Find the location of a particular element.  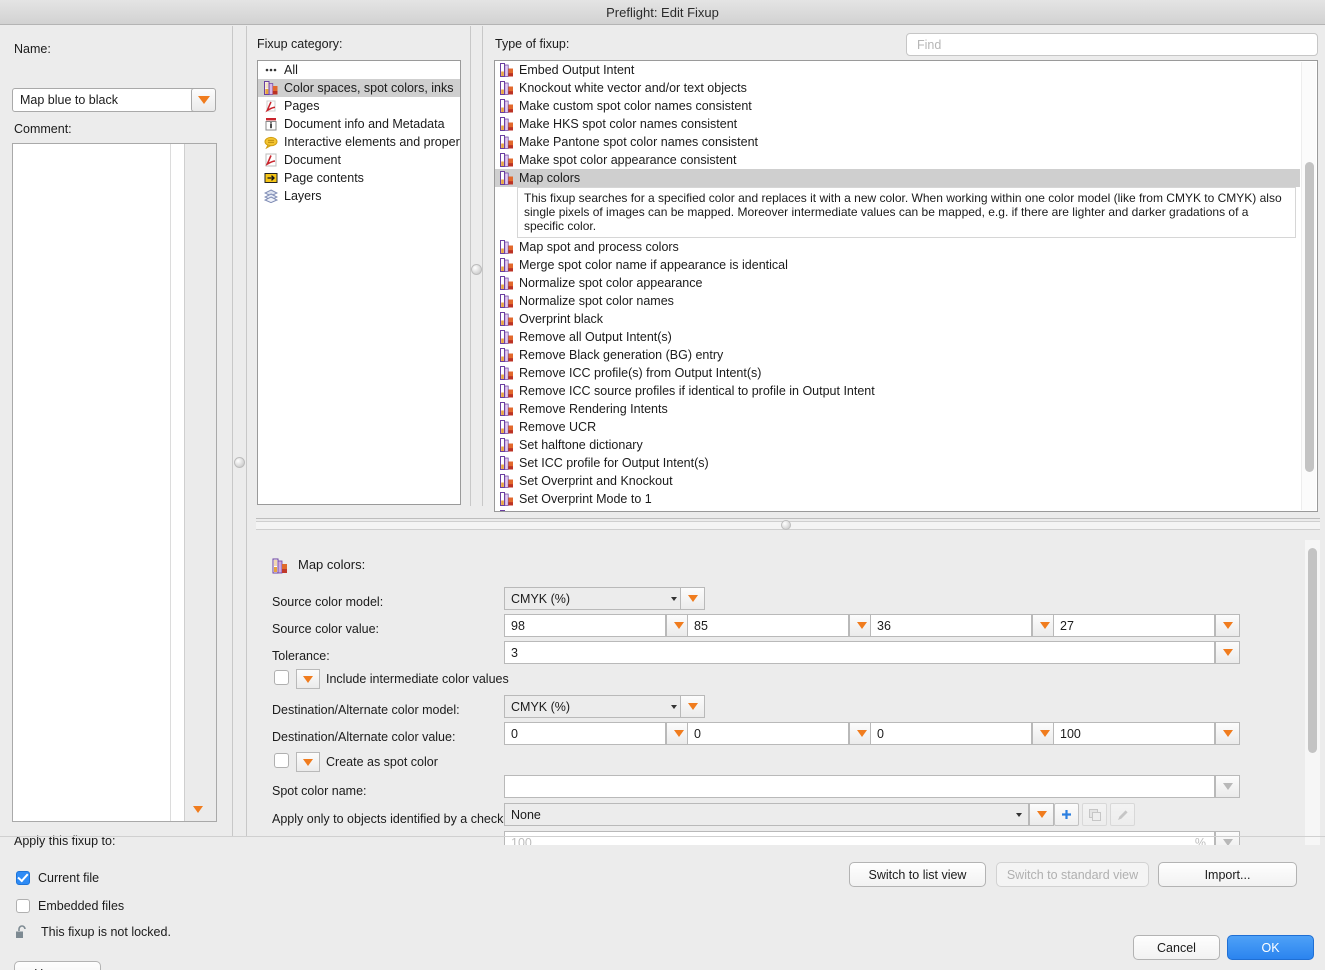

source-color-value-y: 36 is located at coordinates (951, 625).